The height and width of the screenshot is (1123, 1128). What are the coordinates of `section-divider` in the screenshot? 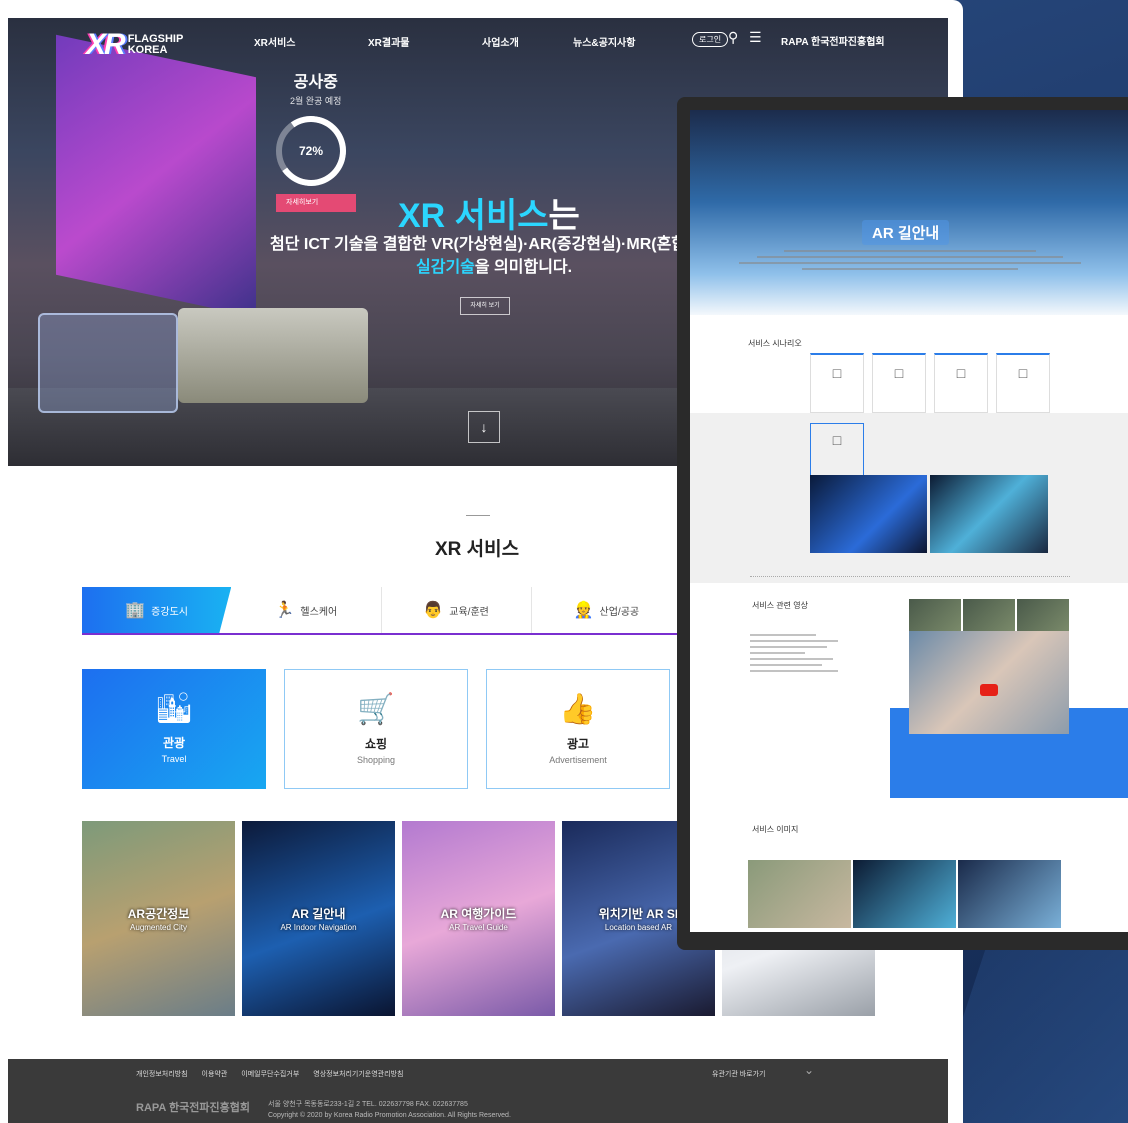 It's located at (478, 515).